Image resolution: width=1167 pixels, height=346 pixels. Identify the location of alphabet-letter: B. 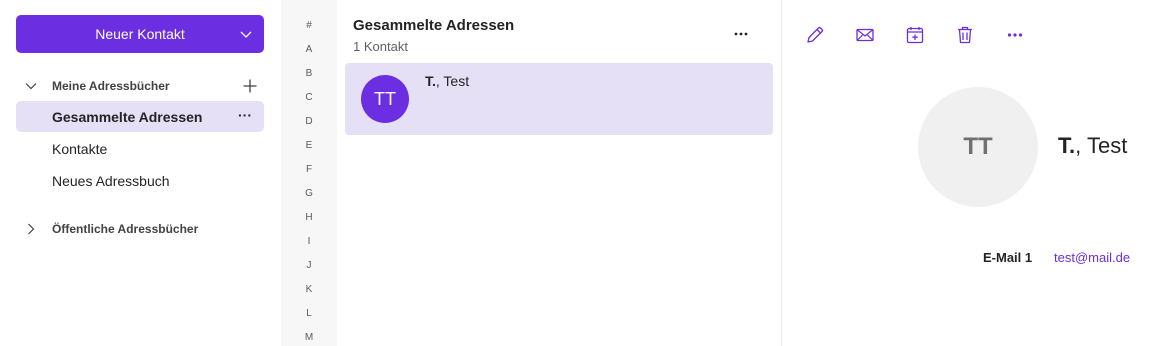
(309, 73).